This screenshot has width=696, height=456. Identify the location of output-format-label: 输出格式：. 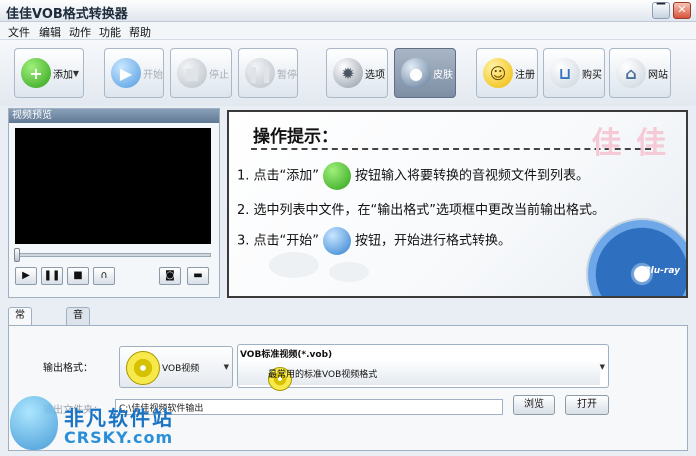
(68, 368).